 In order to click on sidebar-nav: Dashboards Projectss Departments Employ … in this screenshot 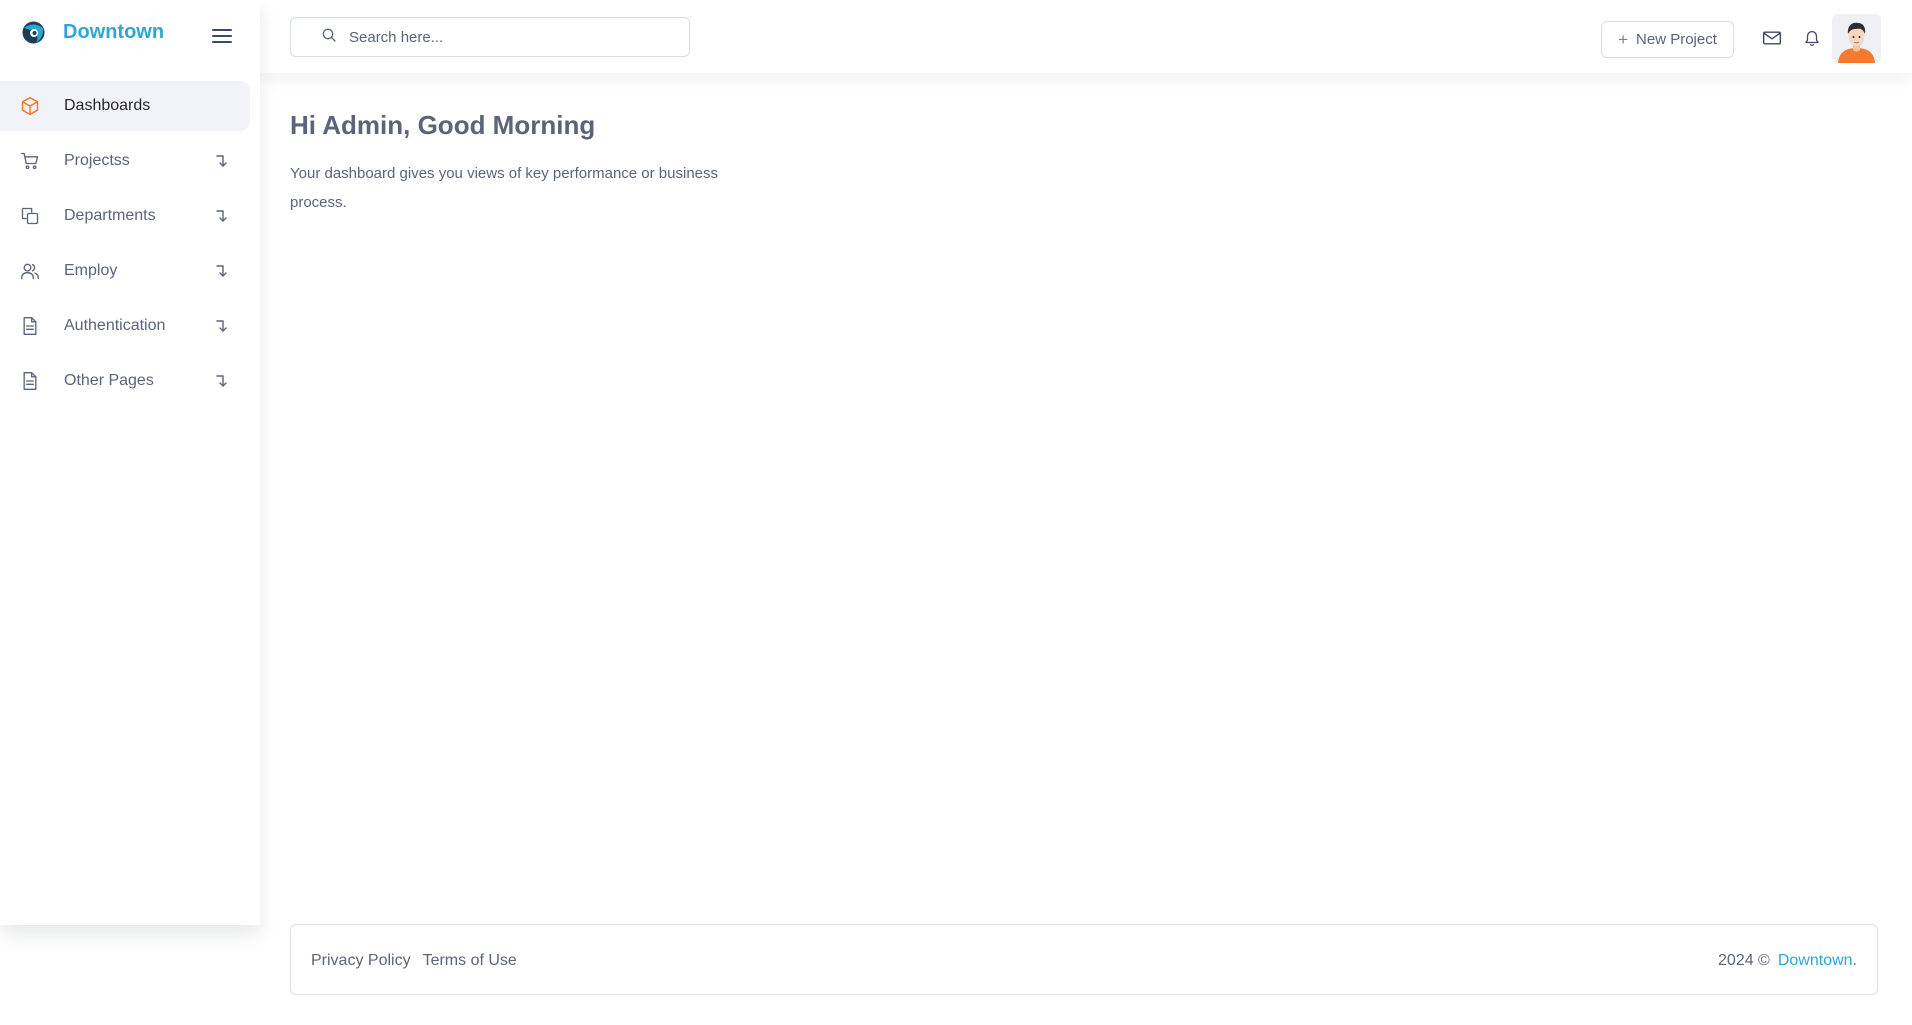, I will do `click(125, 246)`.